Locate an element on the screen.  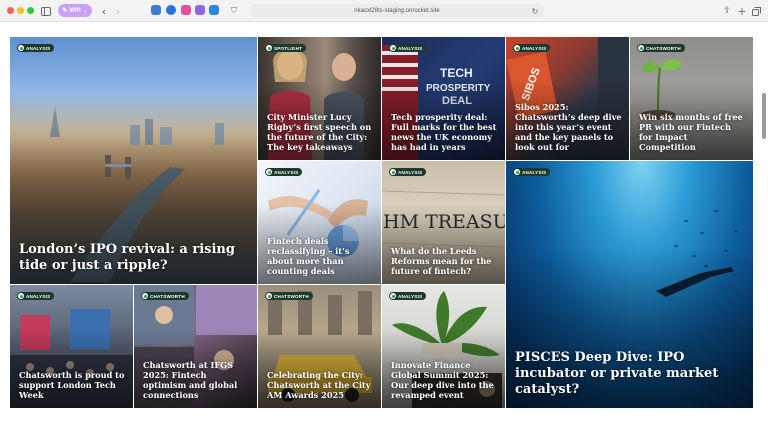
wip-label: WIP is located at coordinates (75, 10).